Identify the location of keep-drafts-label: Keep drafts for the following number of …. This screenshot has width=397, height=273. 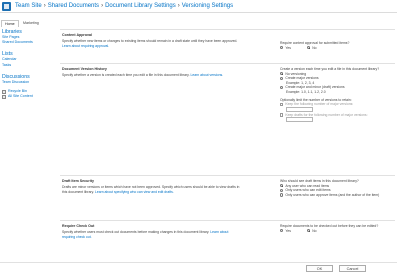
(326, 114).